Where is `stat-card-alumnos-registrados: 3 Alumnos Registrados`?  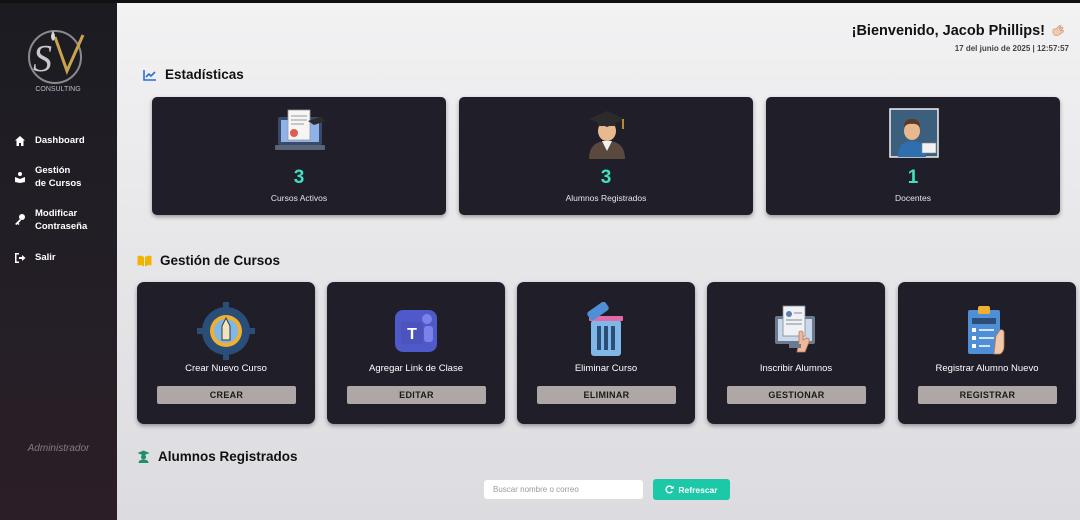
stat-card-alumnos-registrados: 3 Alumnos Registrados is located at coordinates (606, 156).